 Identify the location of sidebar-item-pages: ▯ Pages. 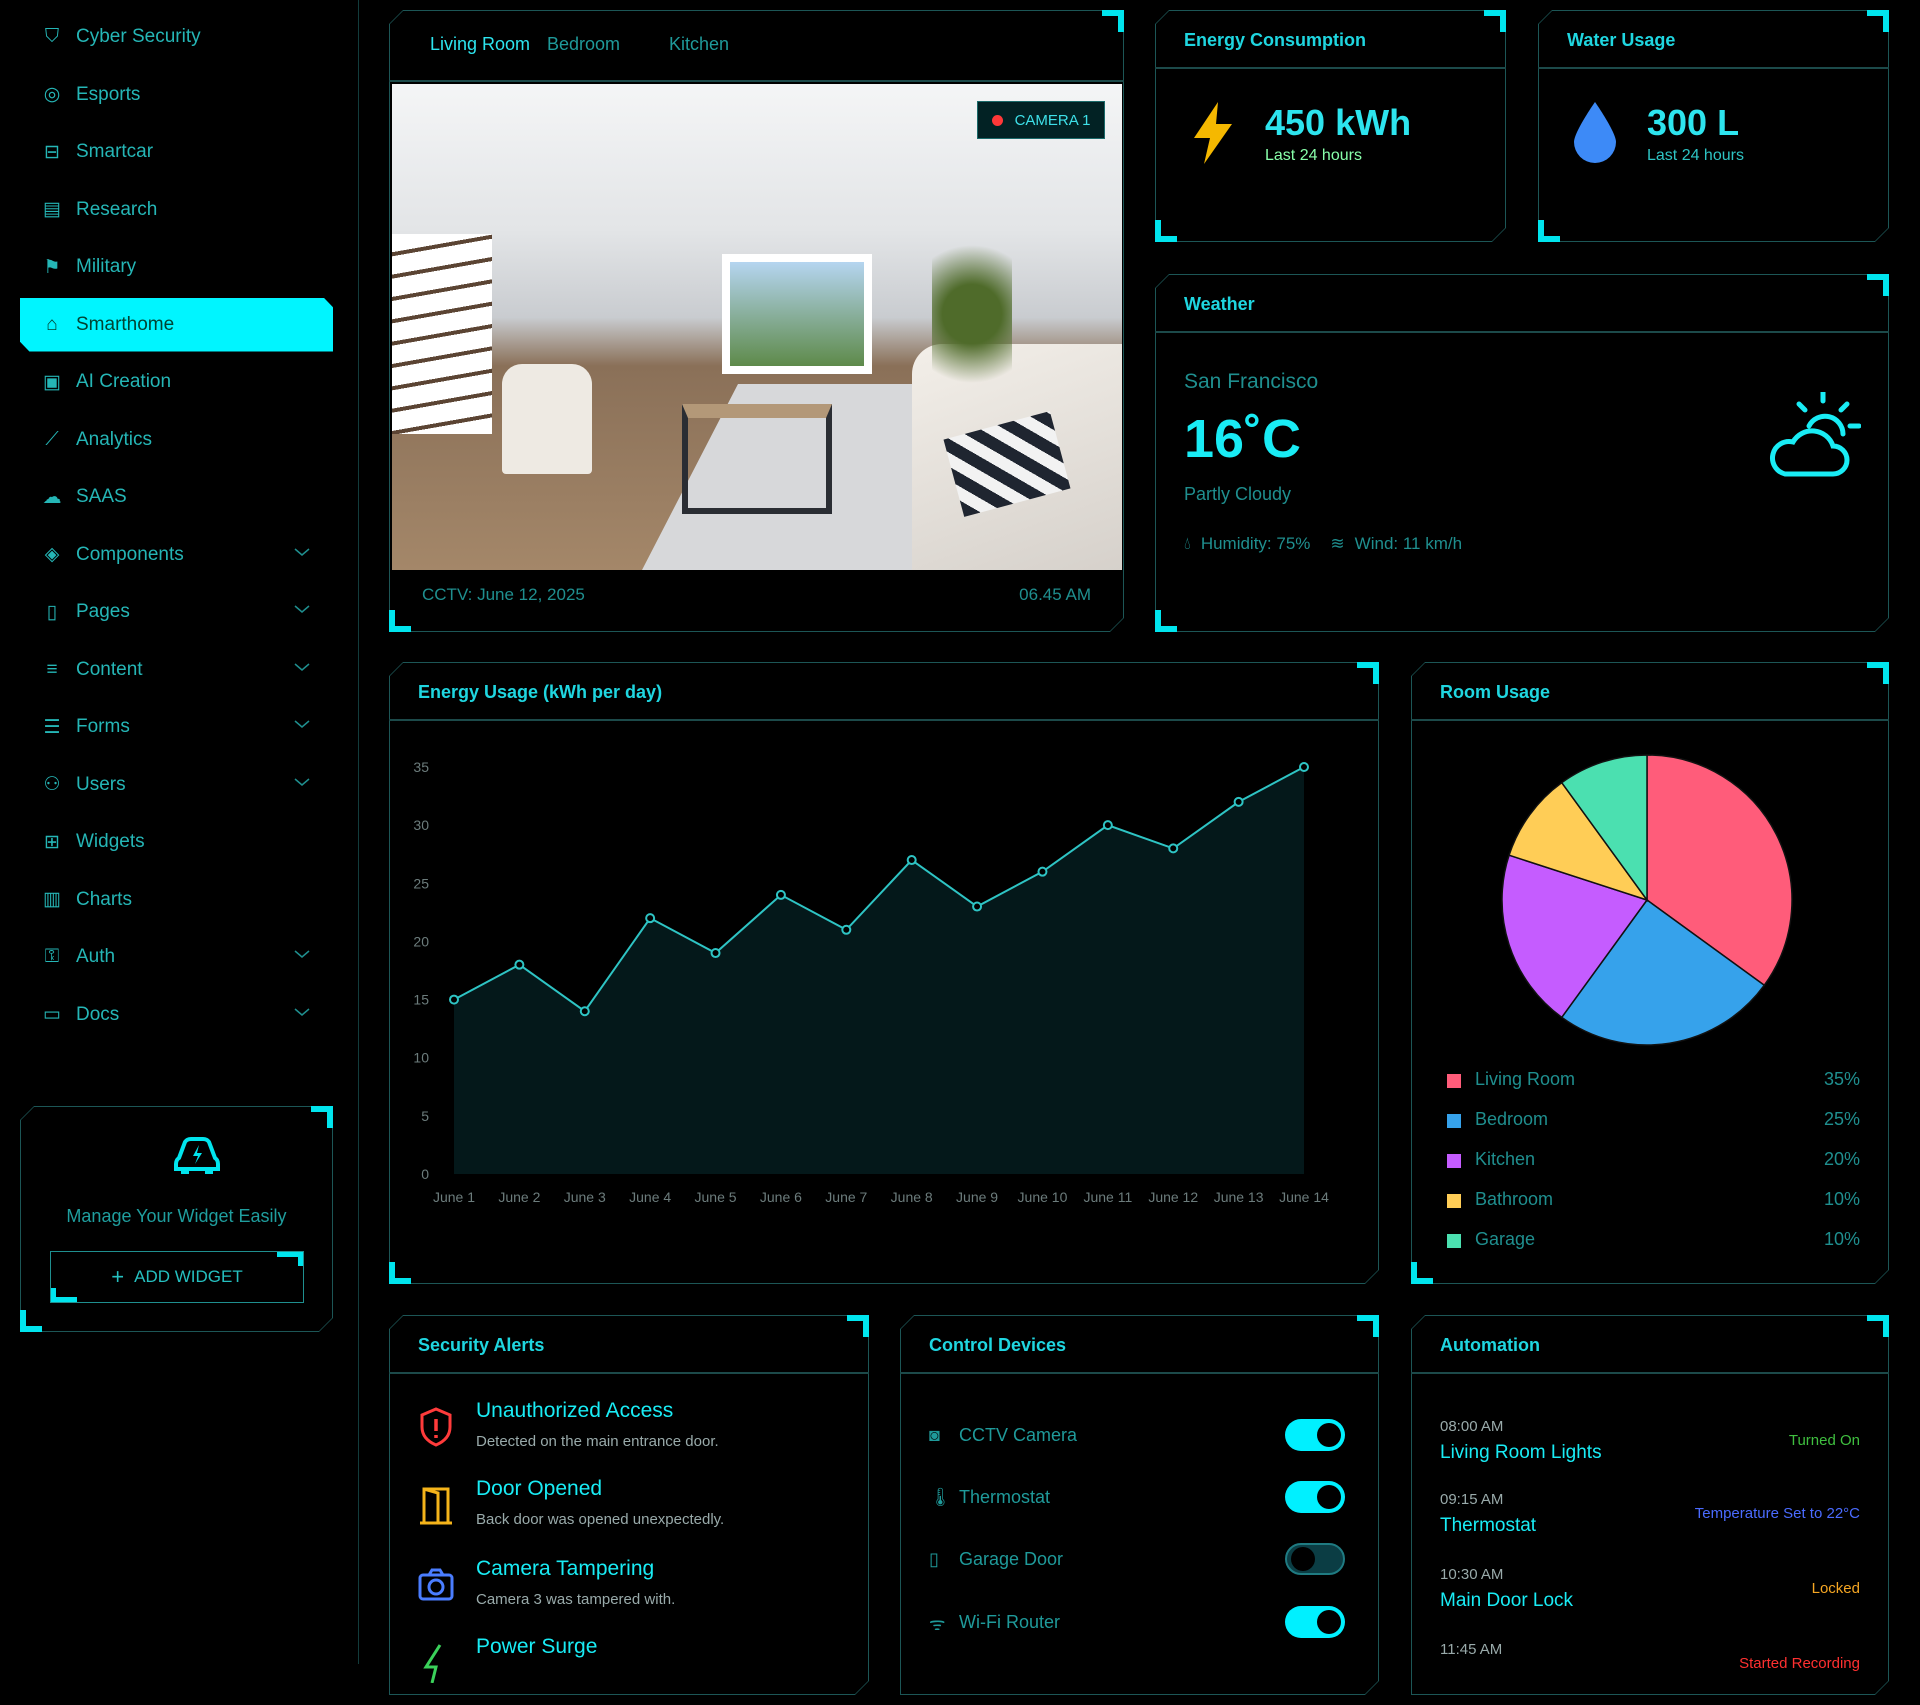
(176, 612).